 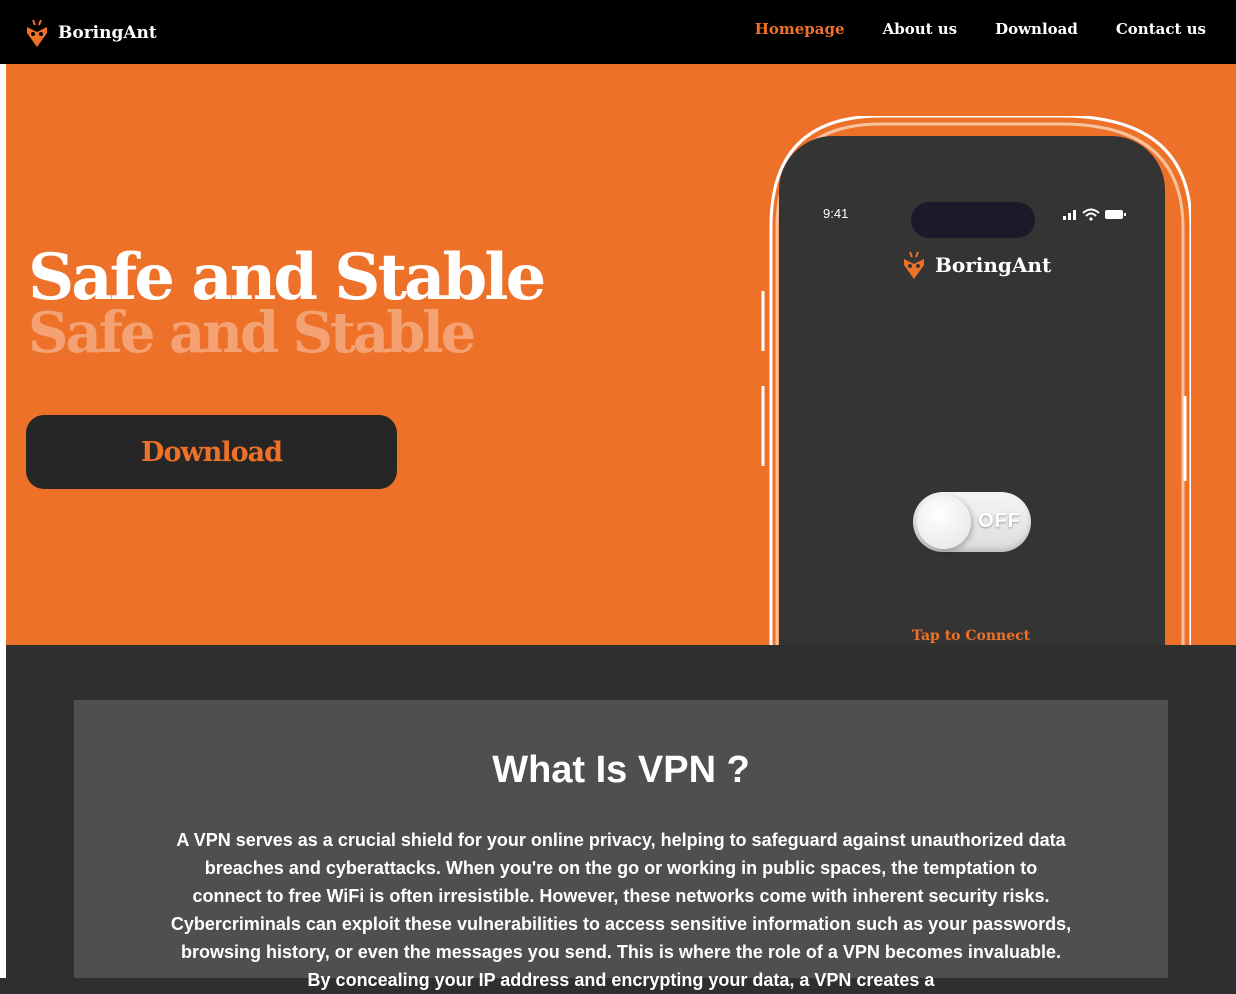 I want to click on status-icons, so click(x=1094, y=214).